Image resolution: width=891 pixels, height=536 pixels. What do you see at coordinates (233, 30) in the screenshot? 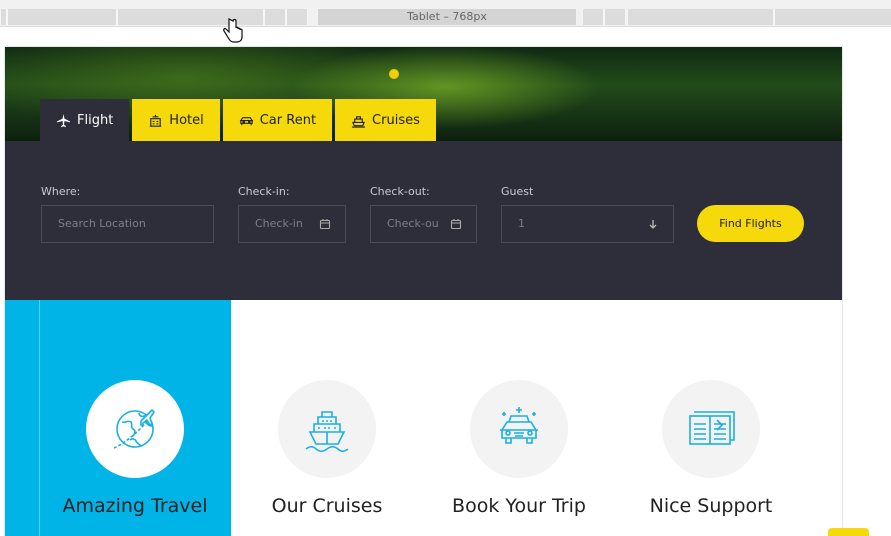
I see `hand-cursor-icon` at bounding box center [233, 30].